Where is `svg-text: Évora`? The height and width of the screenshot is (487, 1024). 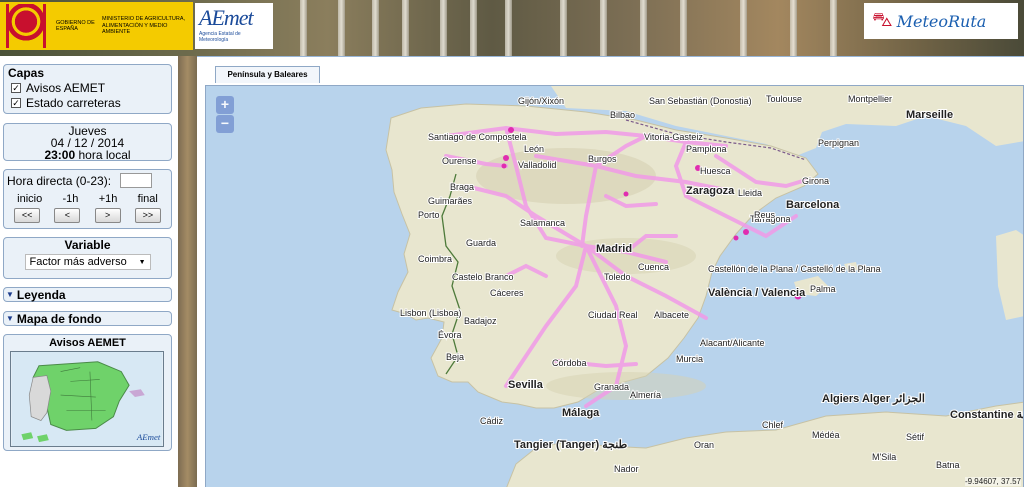
svg-text: Évora is located at coordinates (450, 335).